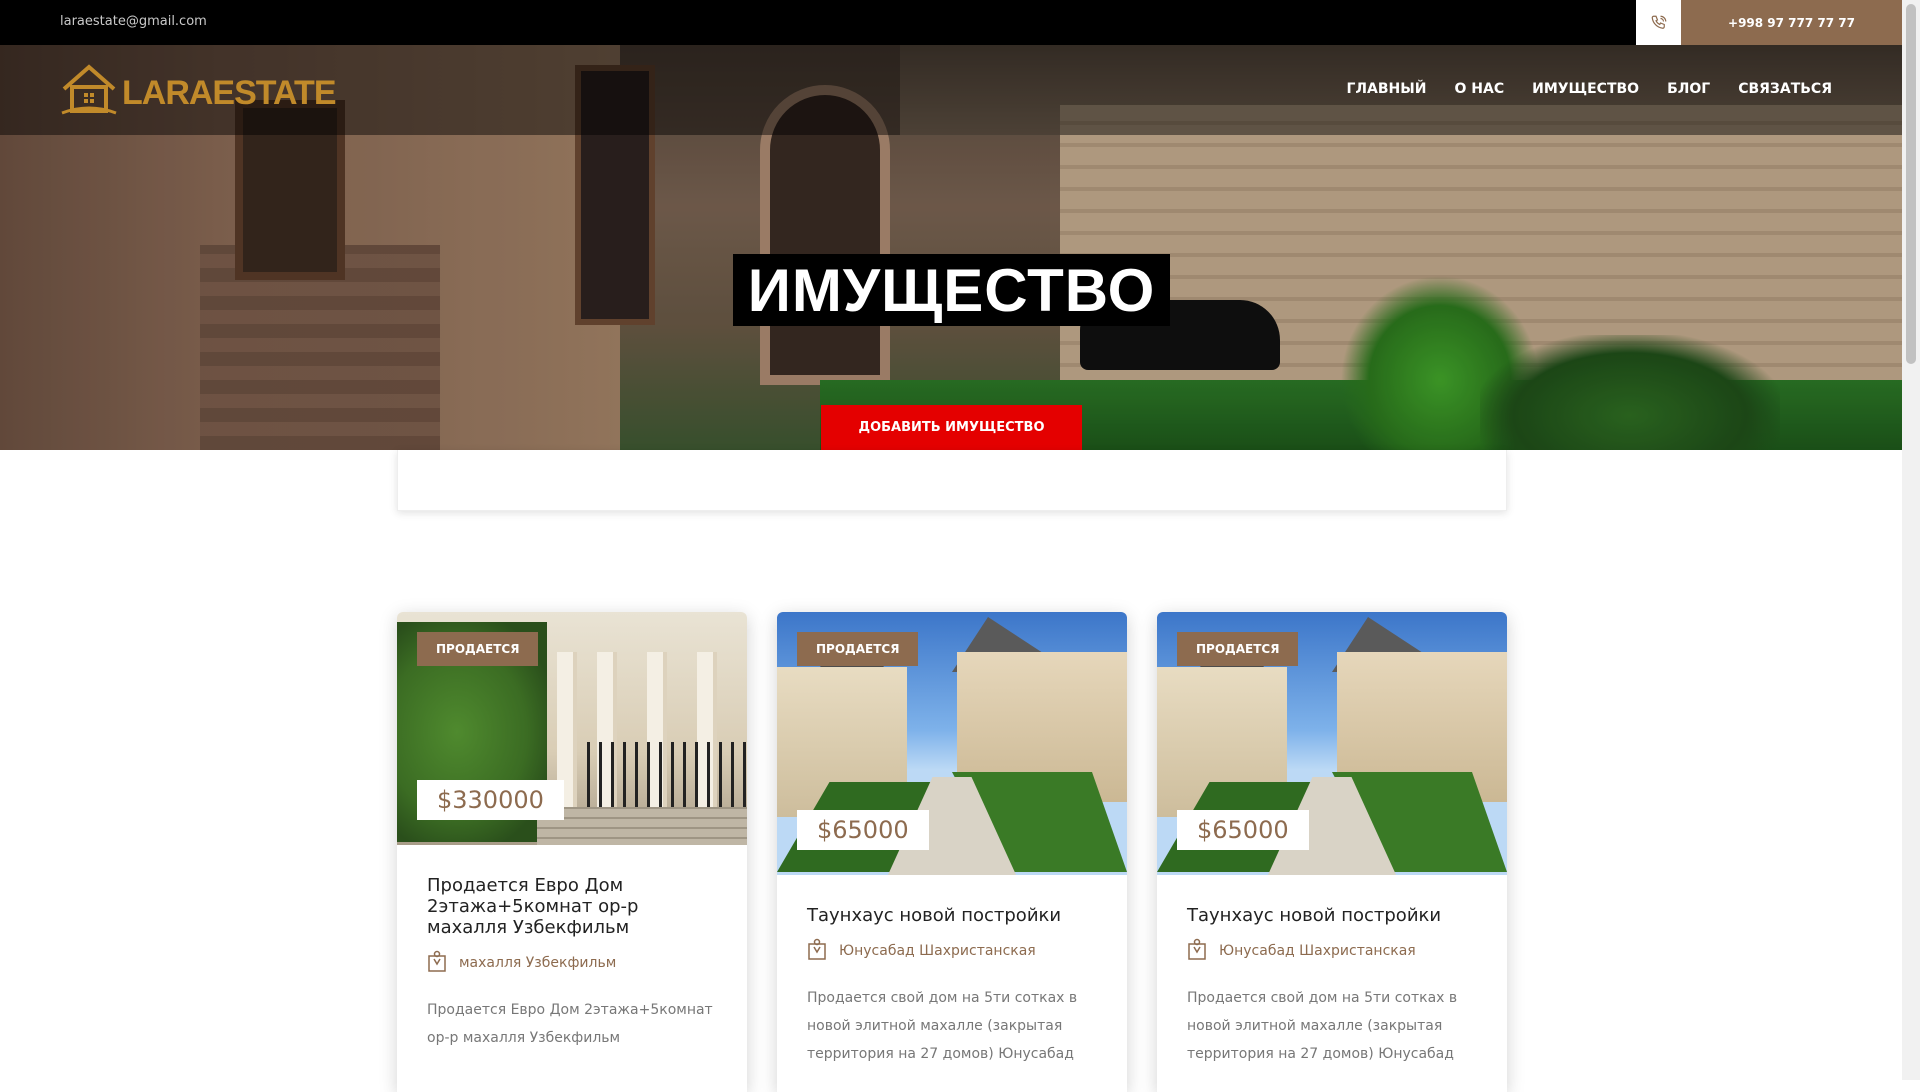 This screenshot has height=1092, width=1920. I want to click on nav-item-properties: ИМУЩЕСТВО, so click(1585, 89).